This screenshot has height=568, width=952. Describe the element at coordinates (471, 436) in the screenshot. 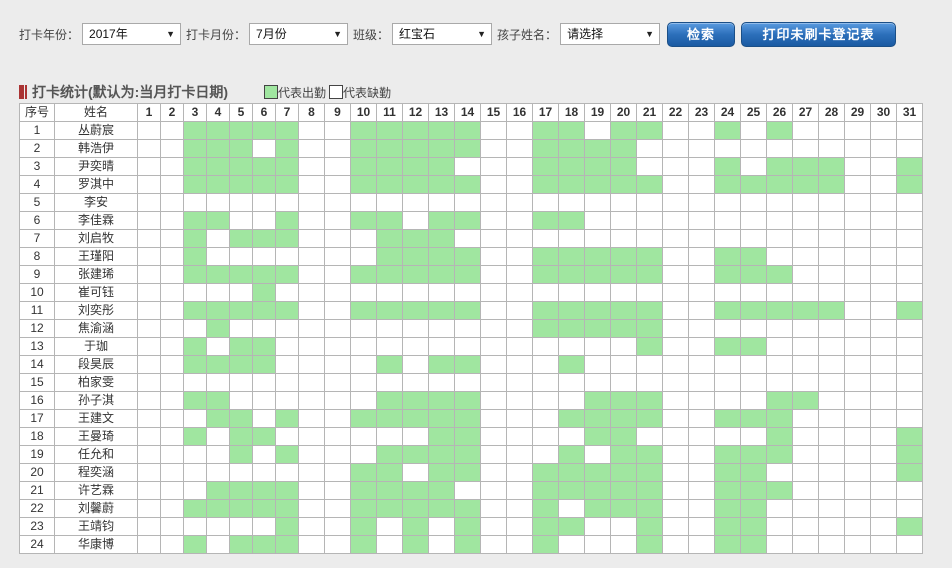

I see `table-row: 18 王曼琦` at that location.